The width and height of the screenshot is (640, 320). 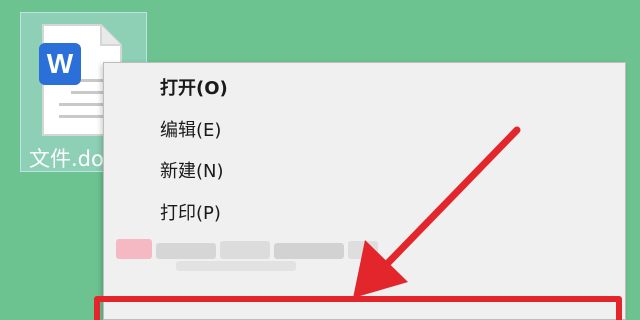 I want to click on menu-item-print: 打印(P), so click(x=190, y=214).